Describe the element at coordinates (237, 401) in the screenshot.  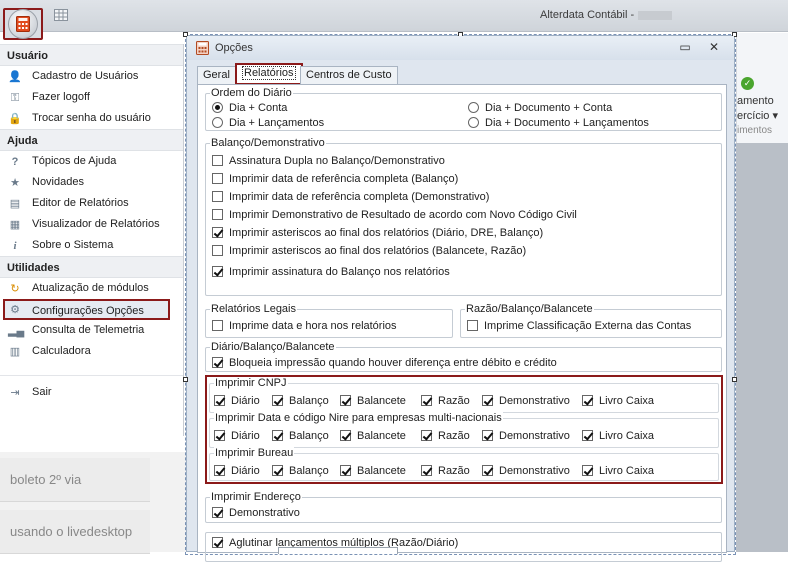
I see `checkbox-cnpj-diario: Diário` at that location.